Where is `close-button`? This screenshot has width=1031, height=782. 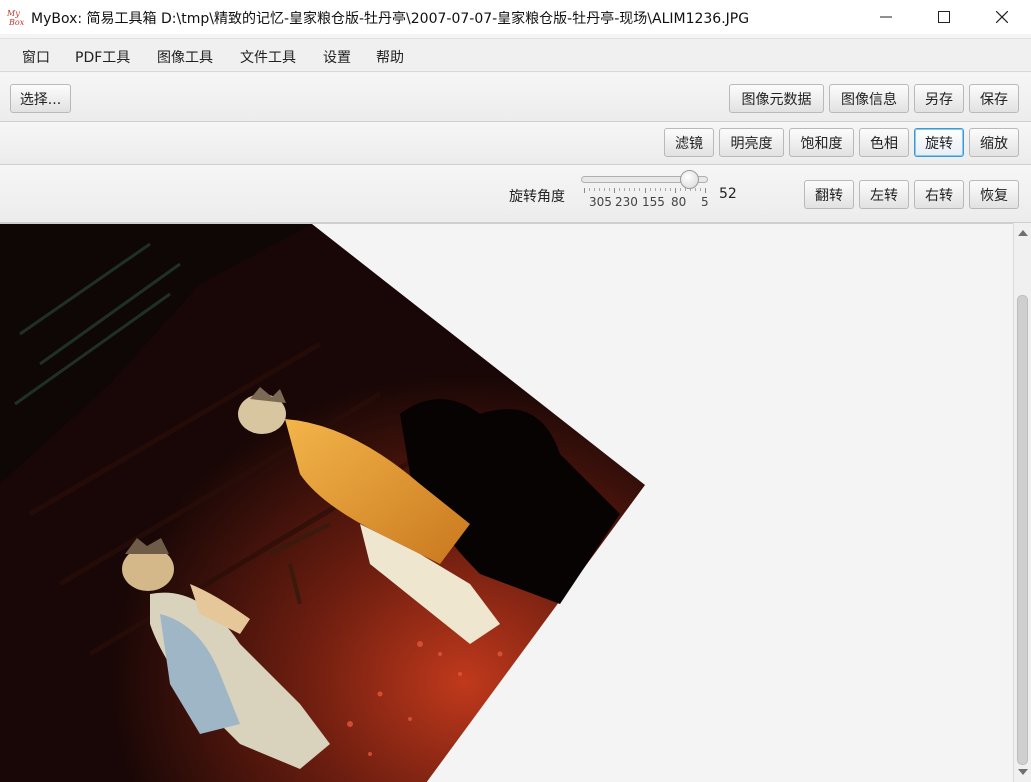 close-button is located at coordinates (1002, 17).